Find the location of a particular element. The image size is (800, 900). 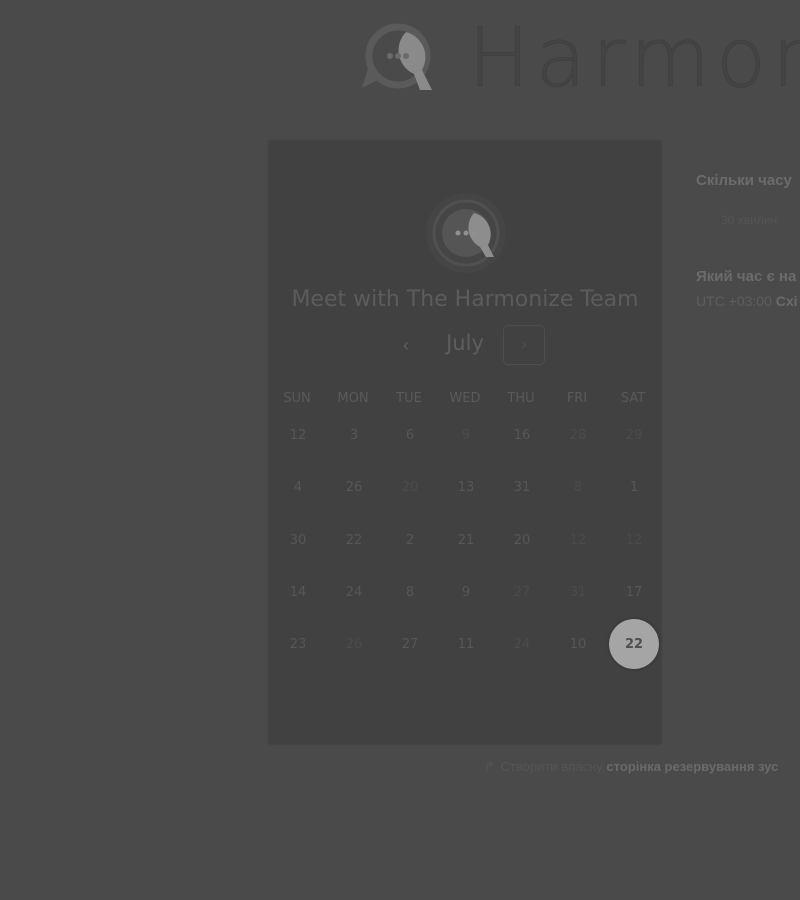

timezone-offset: UTC +03:00 is located at coordinates (734, 301).